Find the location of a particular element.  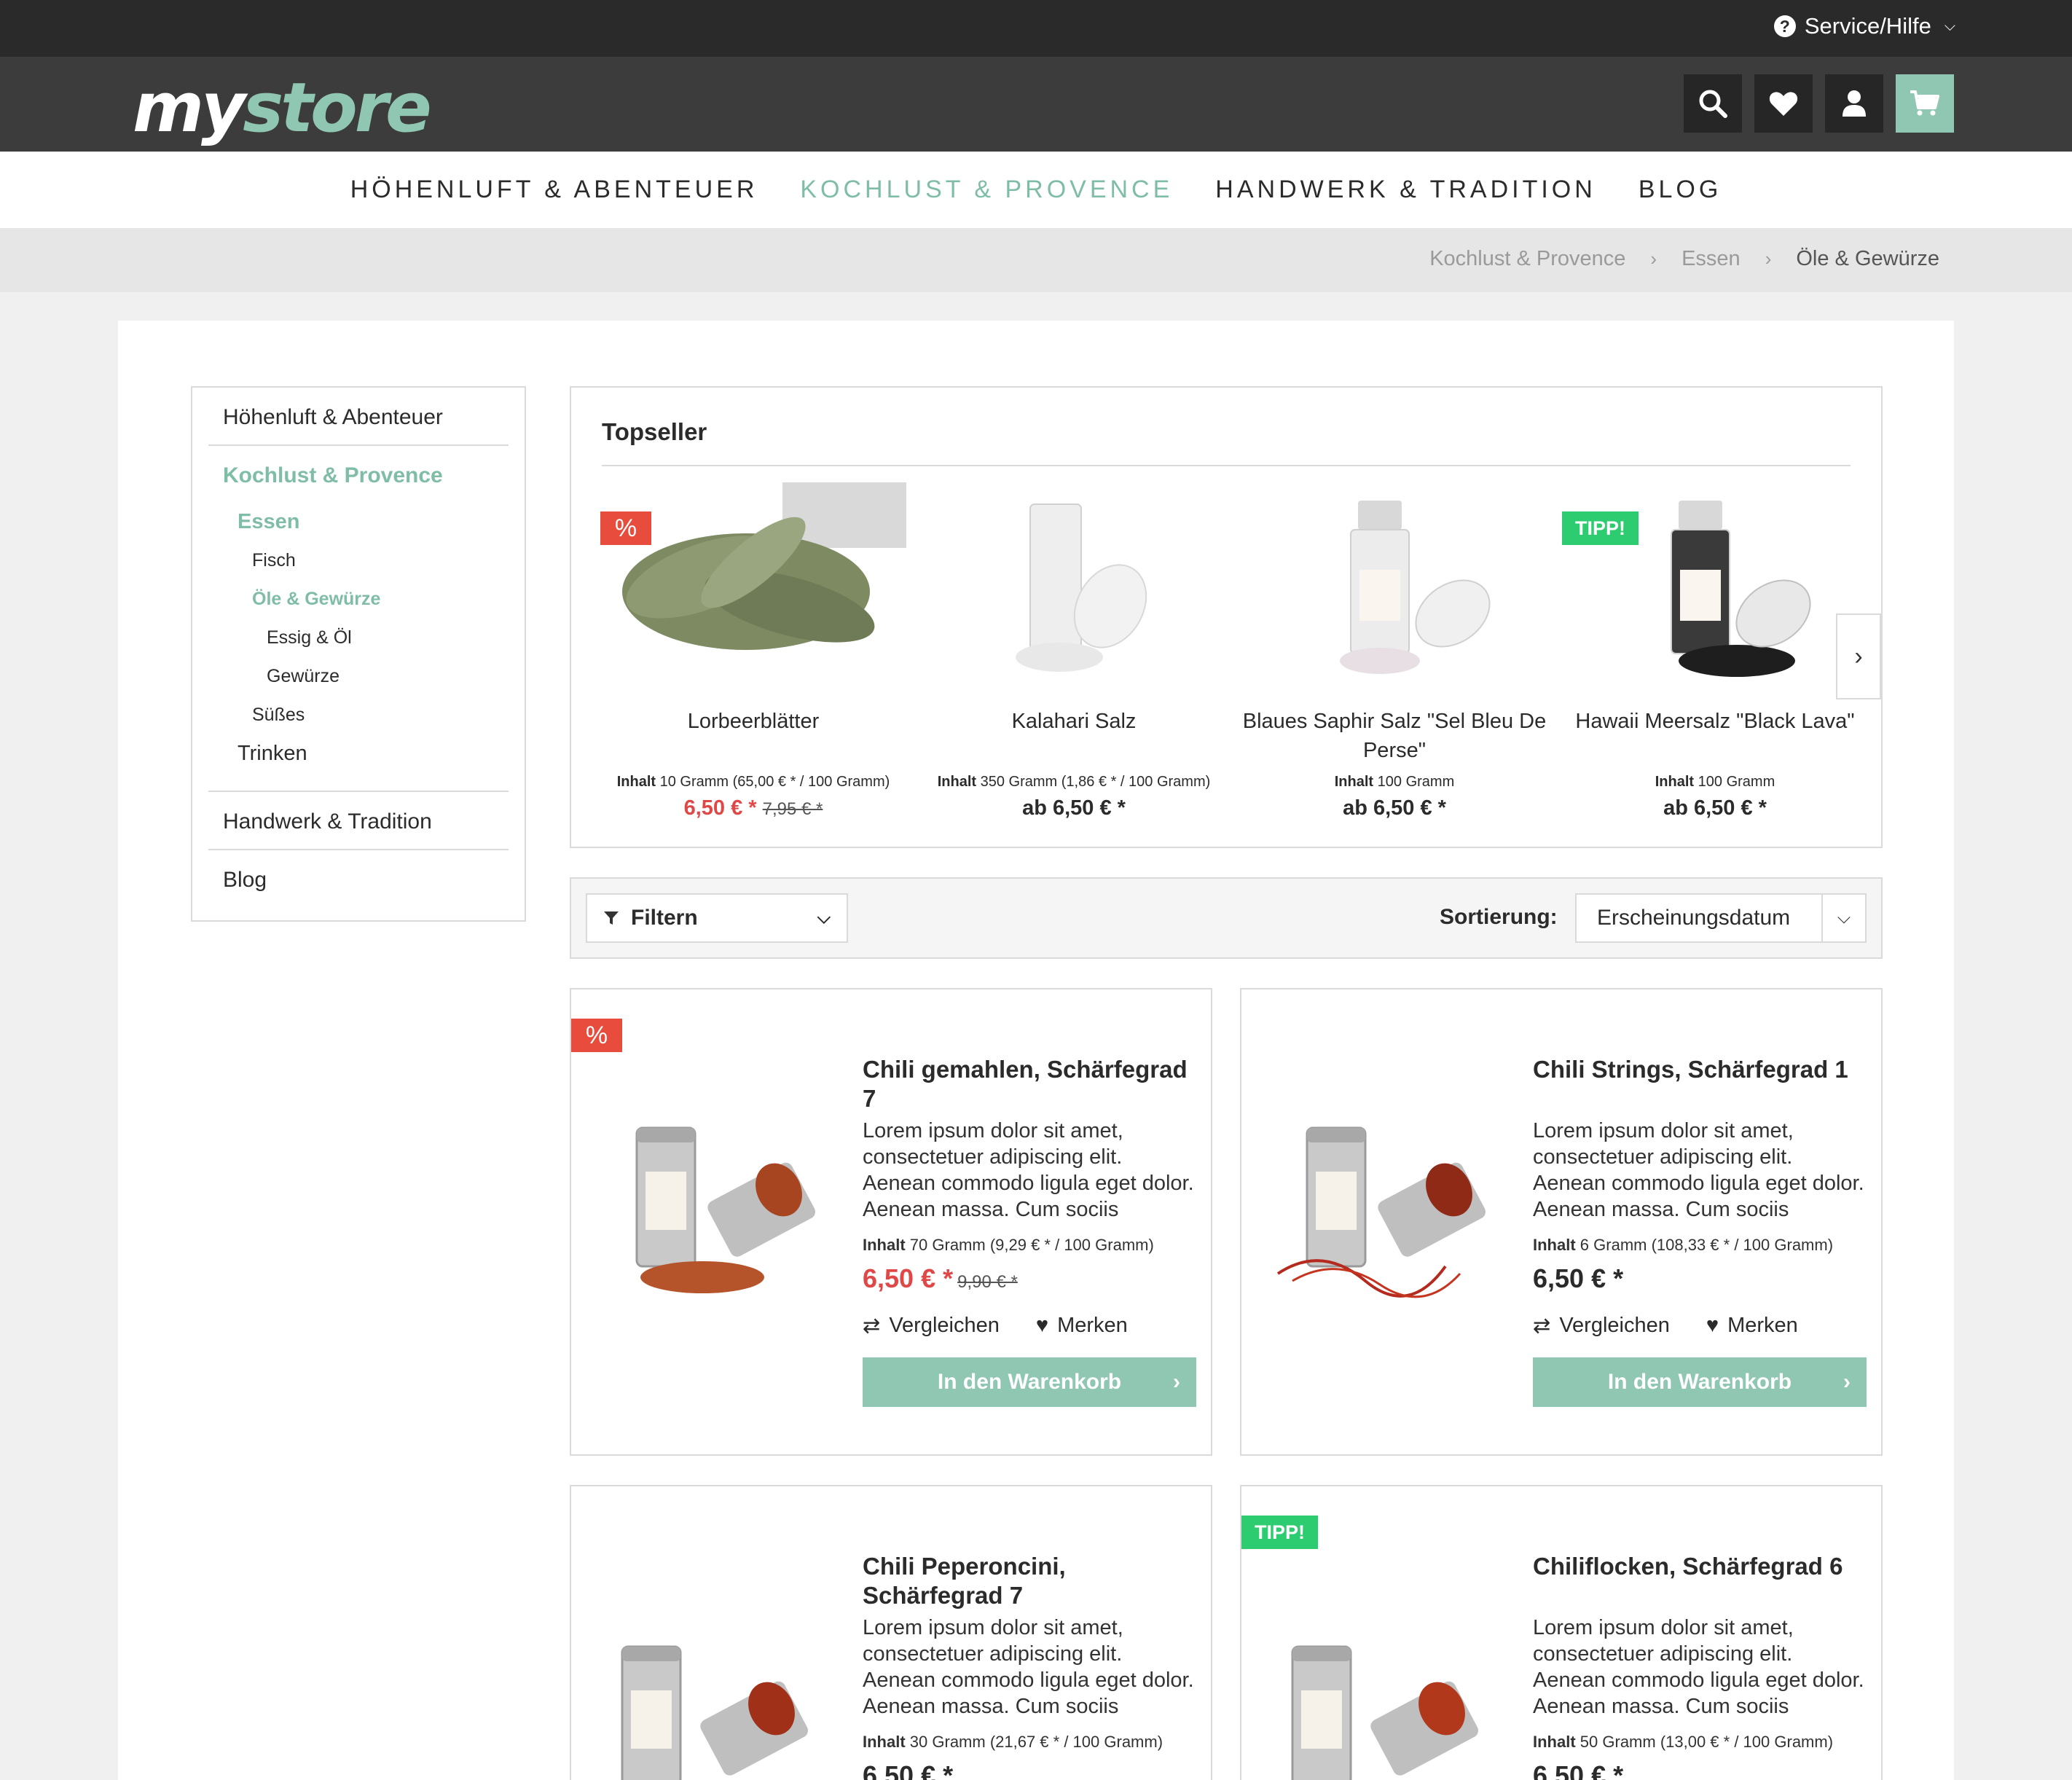

product-title: Chili Strings, Schärfegrad 1 is located at coordinates (1700, 1084).